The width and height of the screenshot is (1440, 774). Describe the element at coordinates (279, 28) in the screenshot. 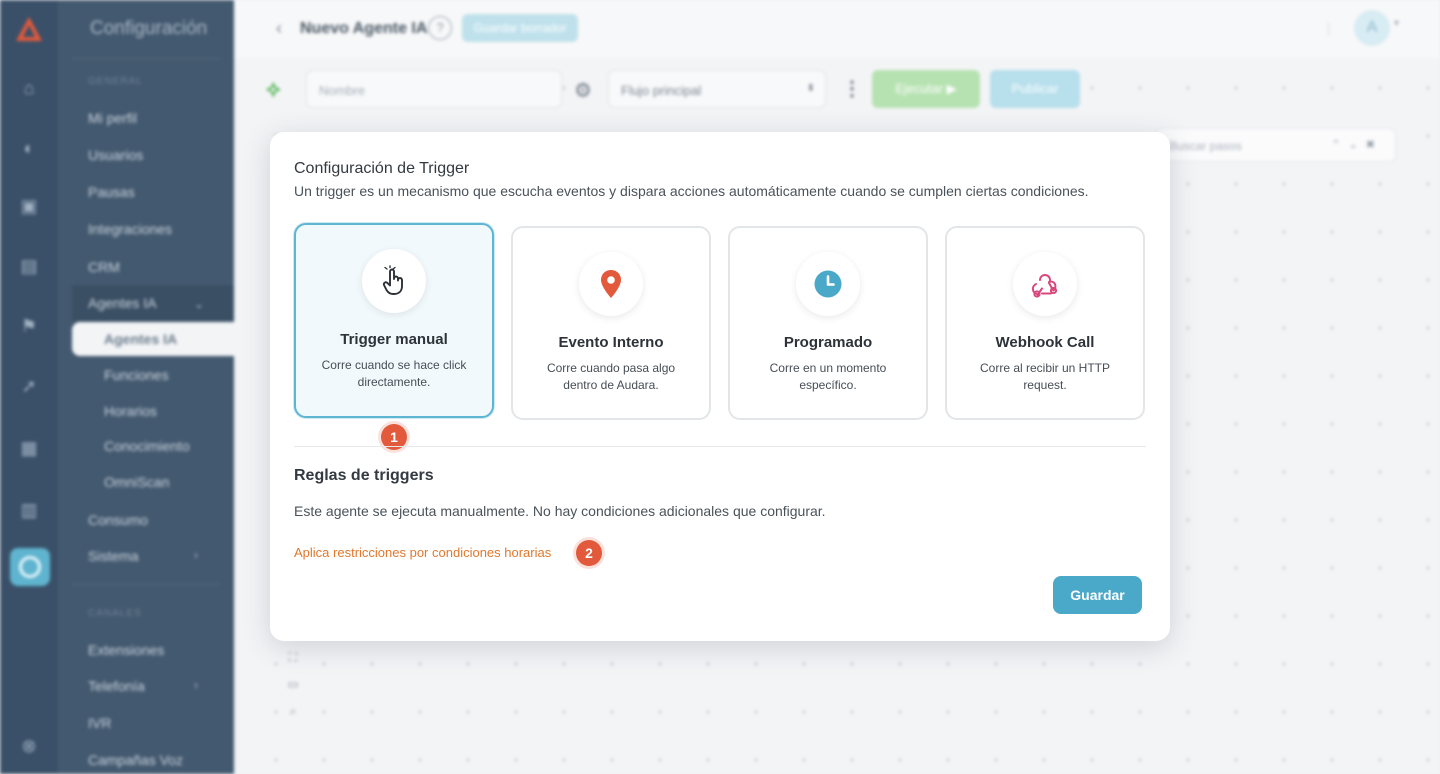

I see `back-arrow-icon: ‹` at that location.